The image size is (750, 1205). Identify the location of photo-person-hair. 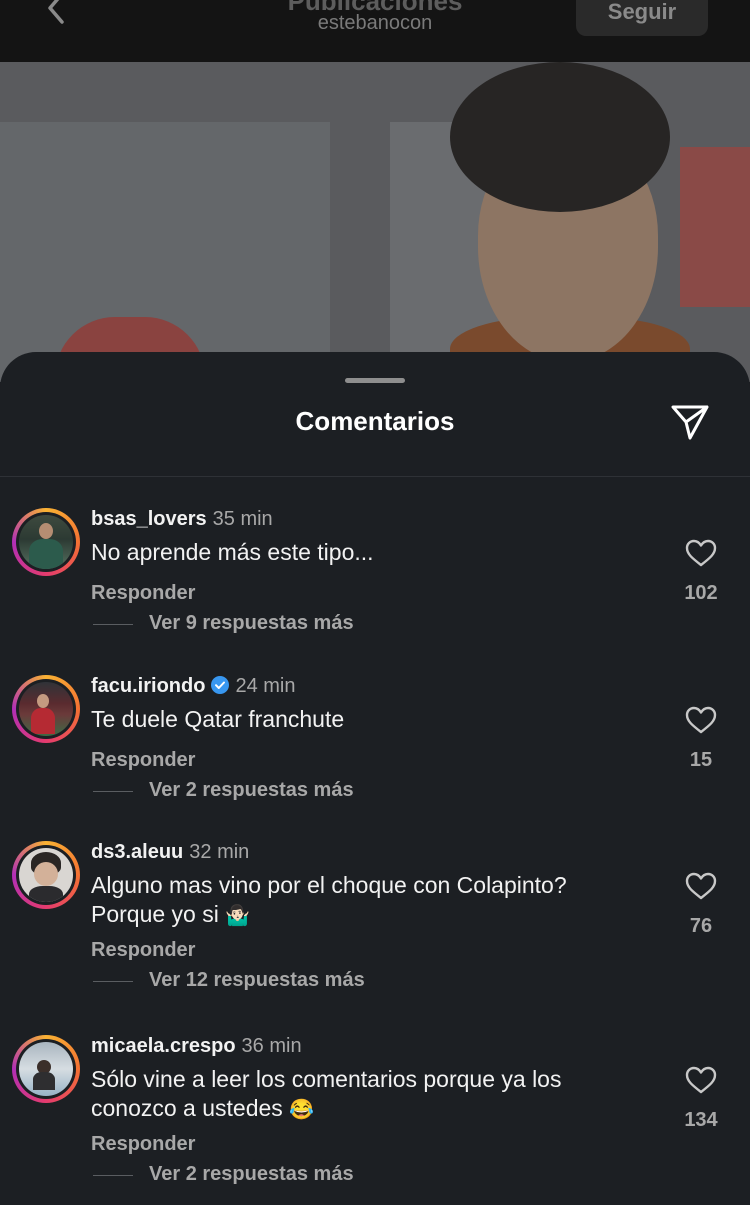
(560, 137).